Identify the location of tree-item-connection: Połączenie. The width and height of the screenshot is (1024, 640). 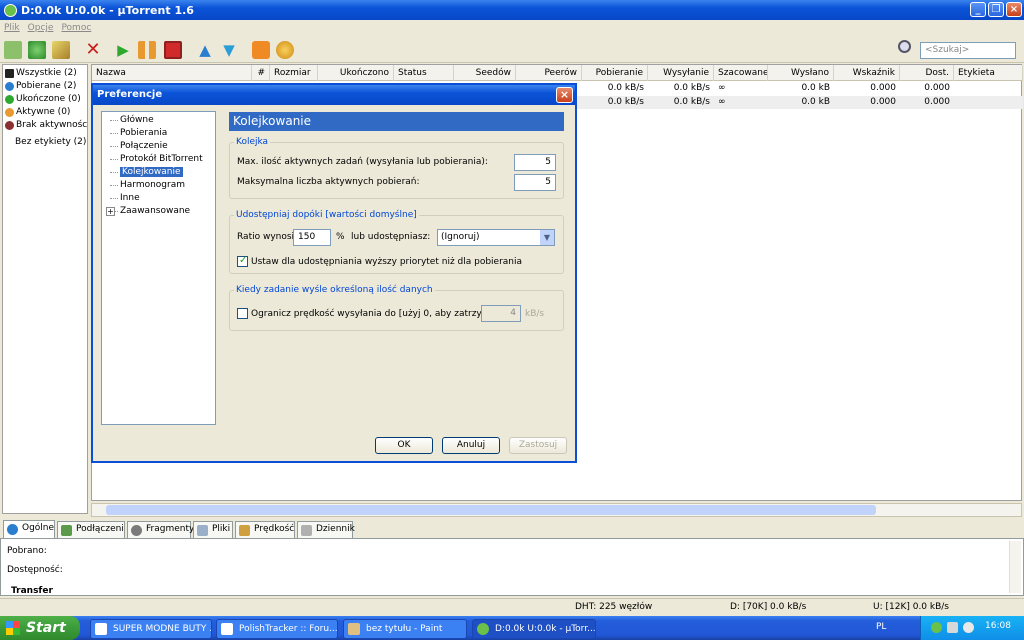
(158, 146).